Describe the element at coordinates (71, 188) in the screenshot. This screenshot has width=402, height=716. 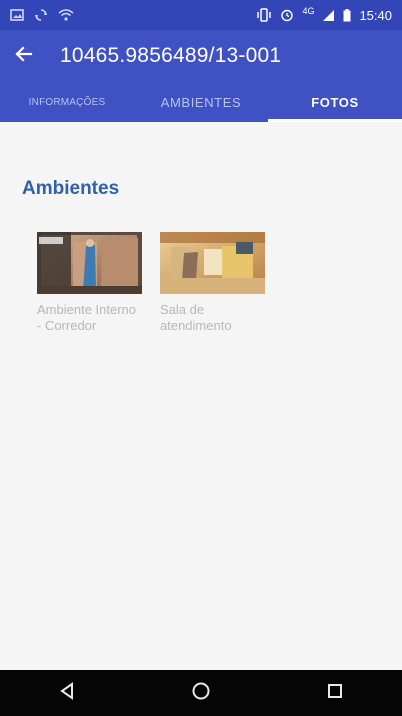
I see `section-title: Ambientes` at that location.